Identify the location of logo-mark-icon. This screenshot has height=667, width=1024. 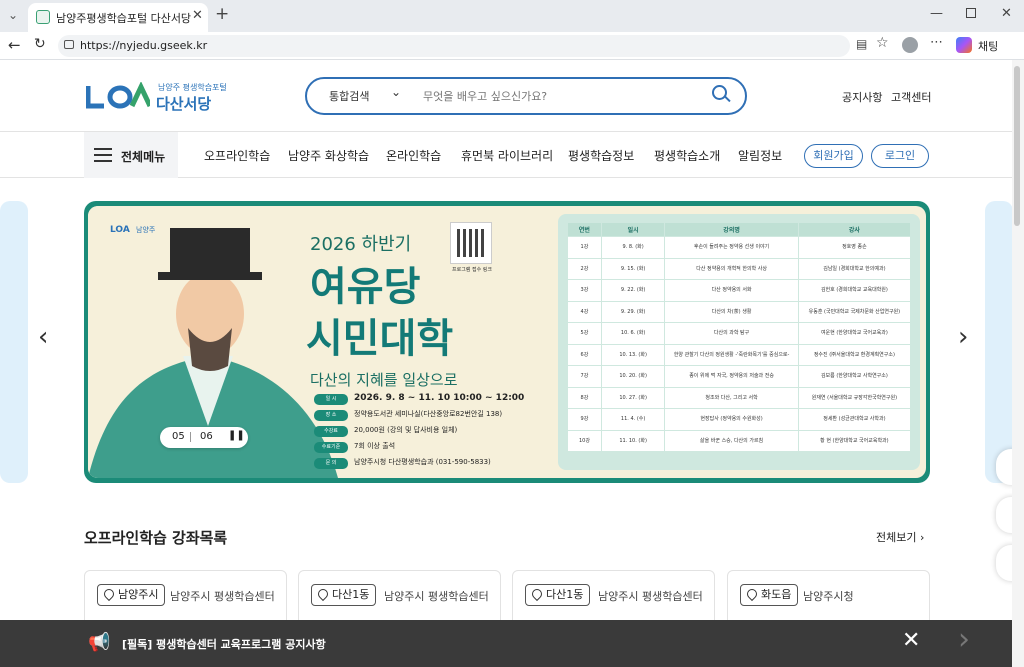
(118, 95).